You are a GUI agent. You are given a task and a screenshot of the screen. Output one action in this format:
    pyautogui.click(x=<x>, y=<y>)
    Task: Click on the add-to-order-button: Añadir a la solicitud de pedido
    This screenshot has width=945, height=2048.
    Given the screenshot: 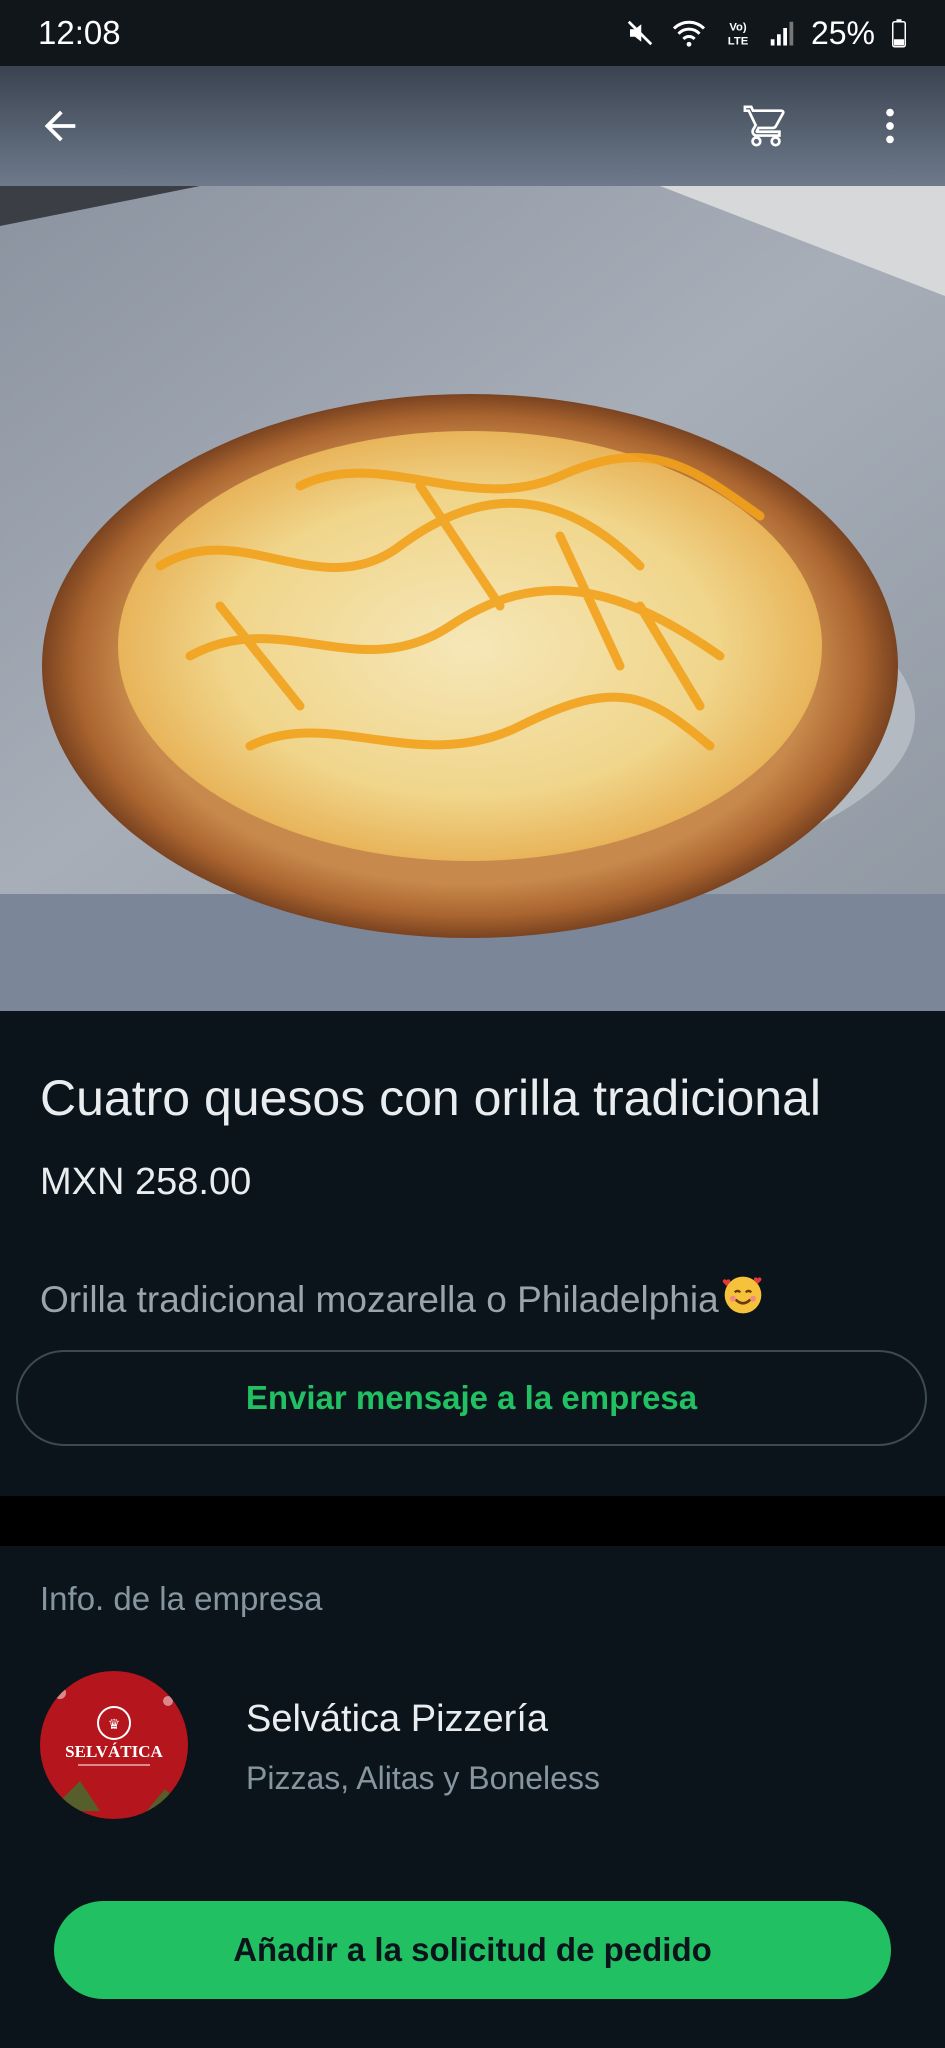 What is the action you would take?
    pyautogui.click(x=472, y=1950)
    